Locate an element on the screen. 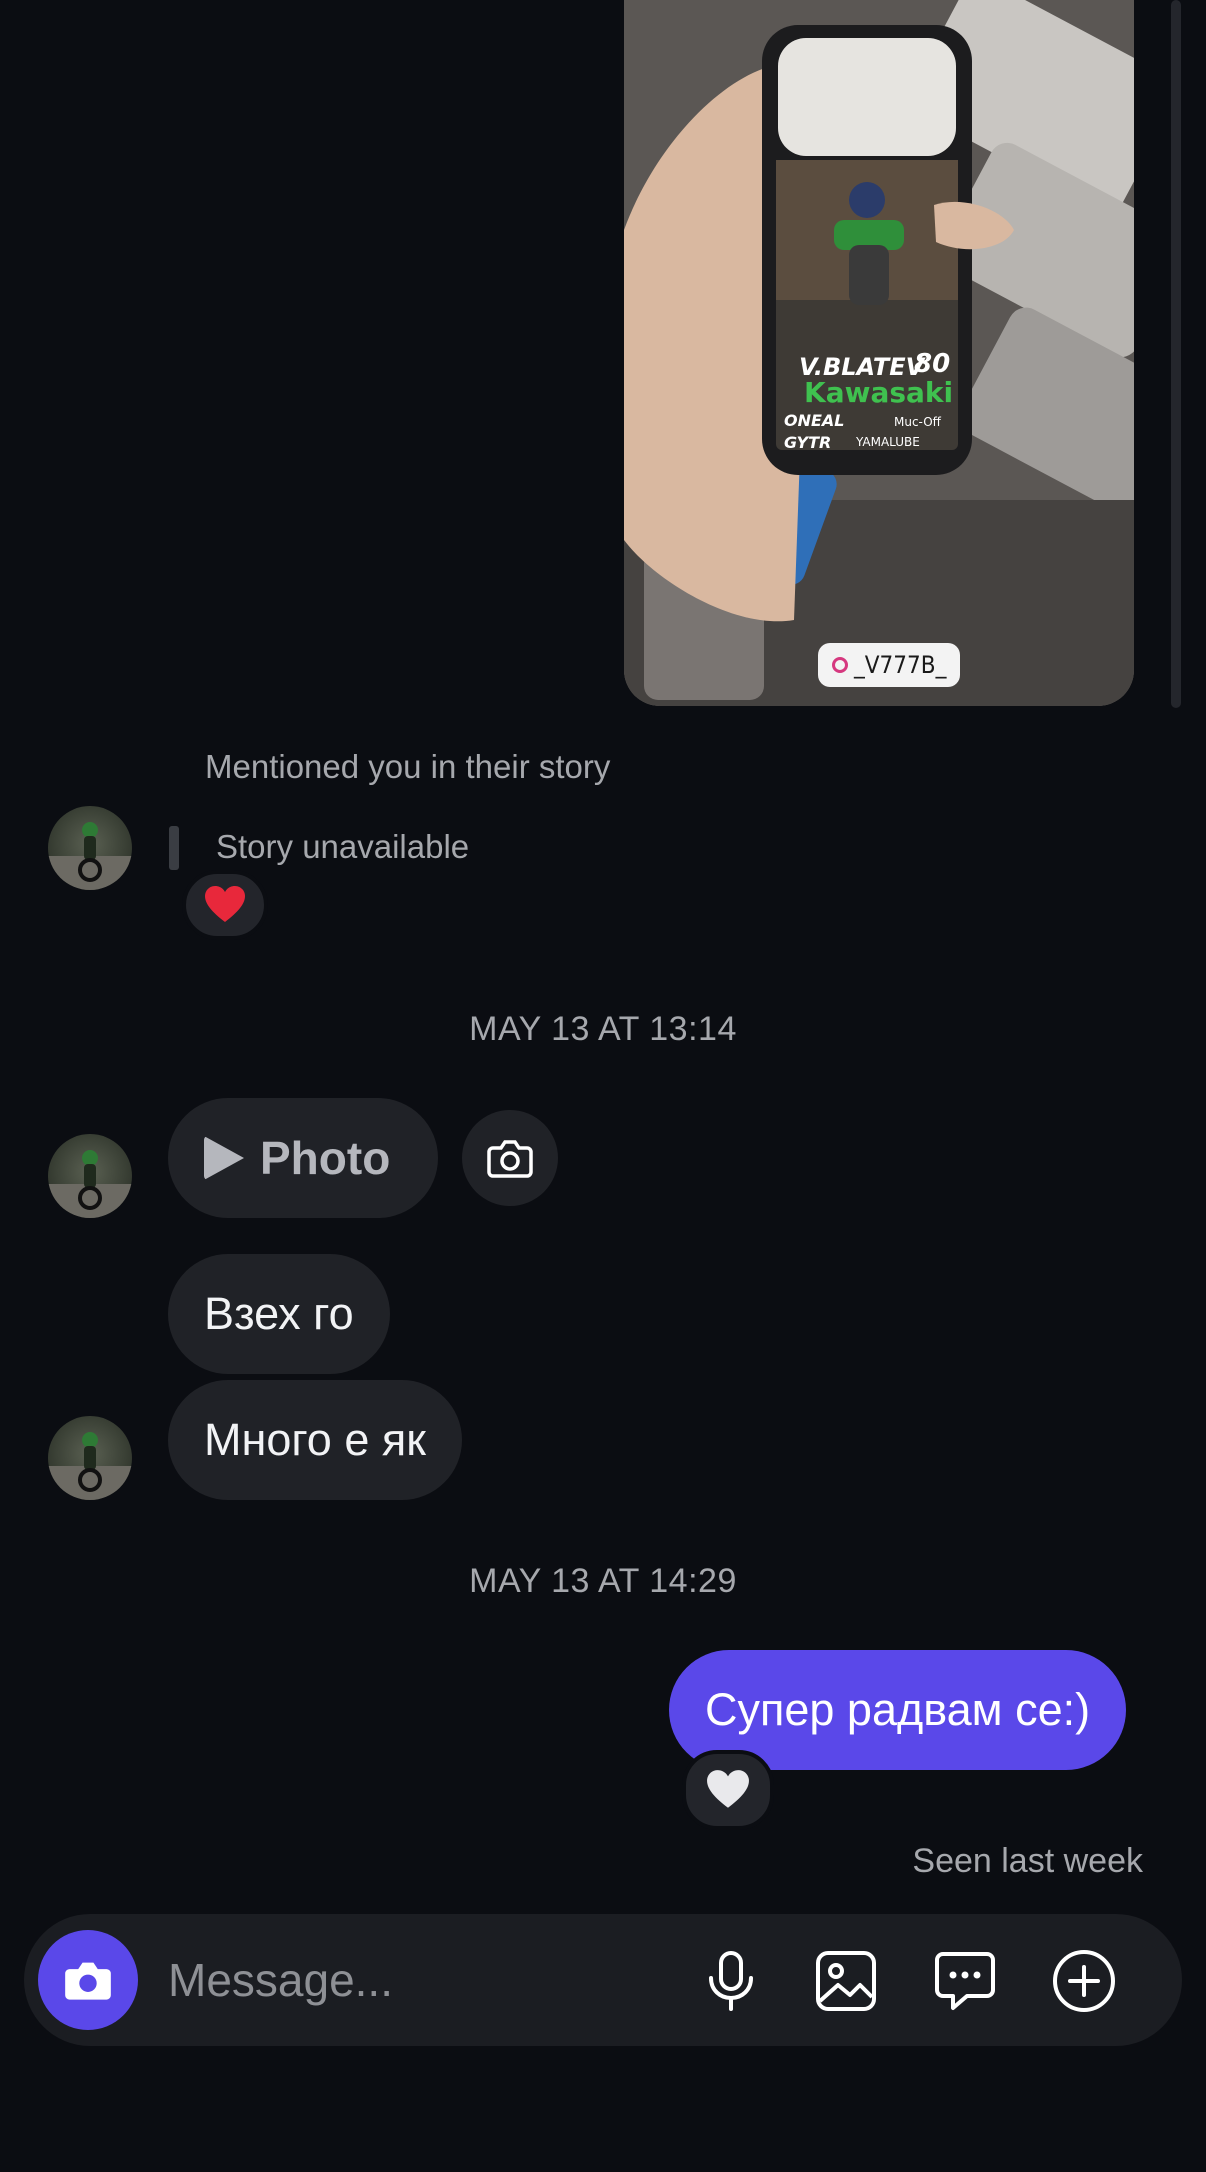  photo-message: Photo is located at coordinates (303, 1158).